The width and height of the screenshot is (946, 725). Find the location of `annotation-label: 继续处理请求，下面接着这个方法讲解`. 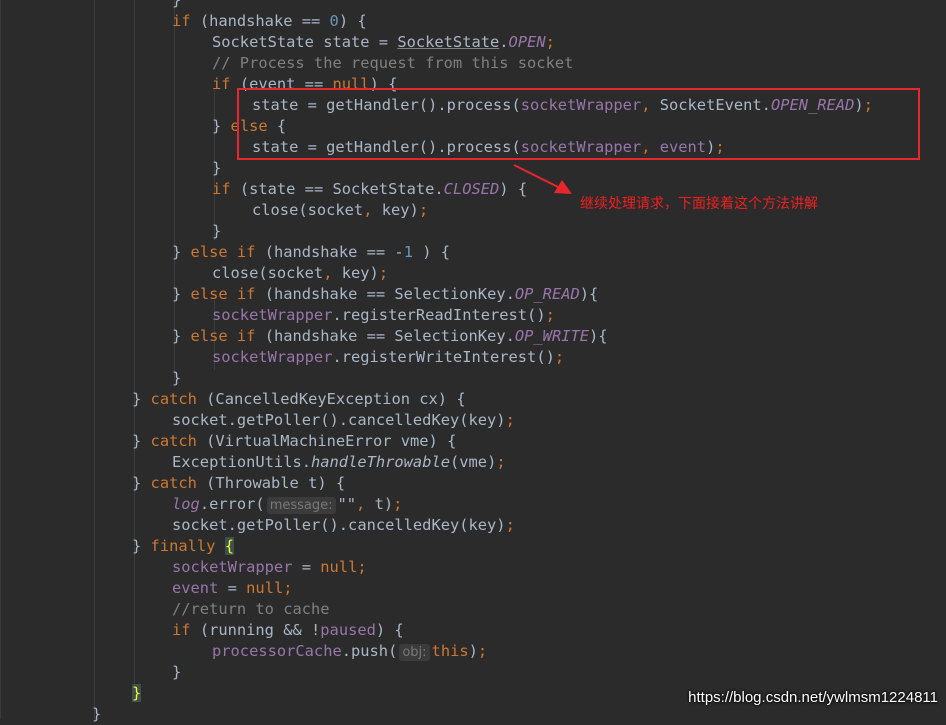

annotation-label: 继续处理请求，下面接着这个方法讲解 is located at coordinates (699, 204).